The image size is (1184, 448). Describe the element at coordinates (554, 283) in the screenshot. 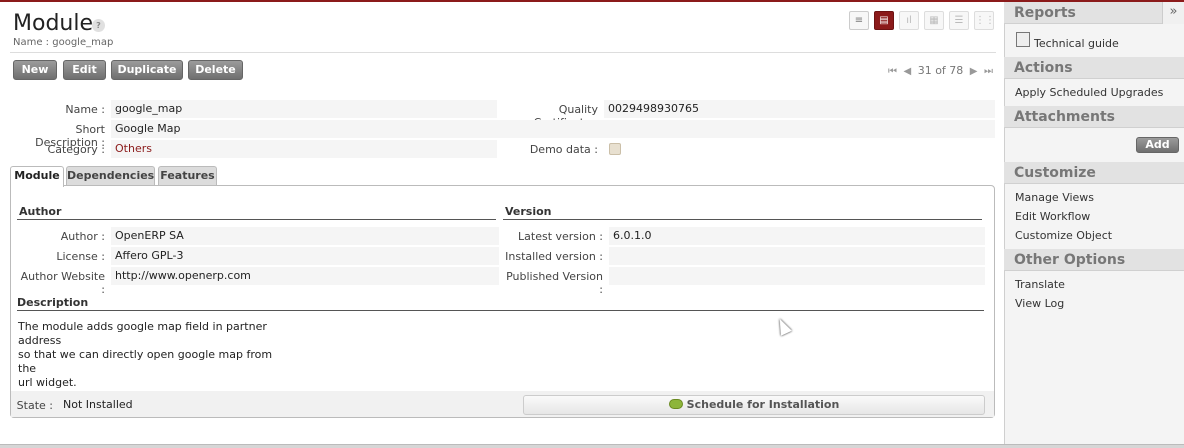

I see `published-version-label: Published Version :` at that location.